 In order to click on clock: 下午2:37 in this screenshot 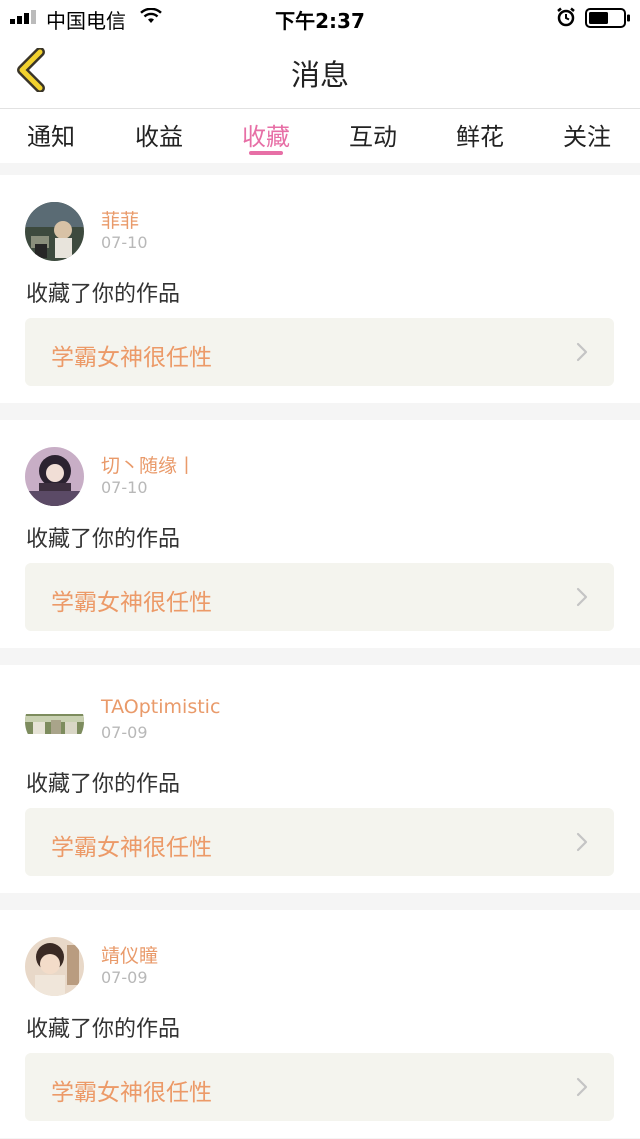, I will do `click(320, 21)`.